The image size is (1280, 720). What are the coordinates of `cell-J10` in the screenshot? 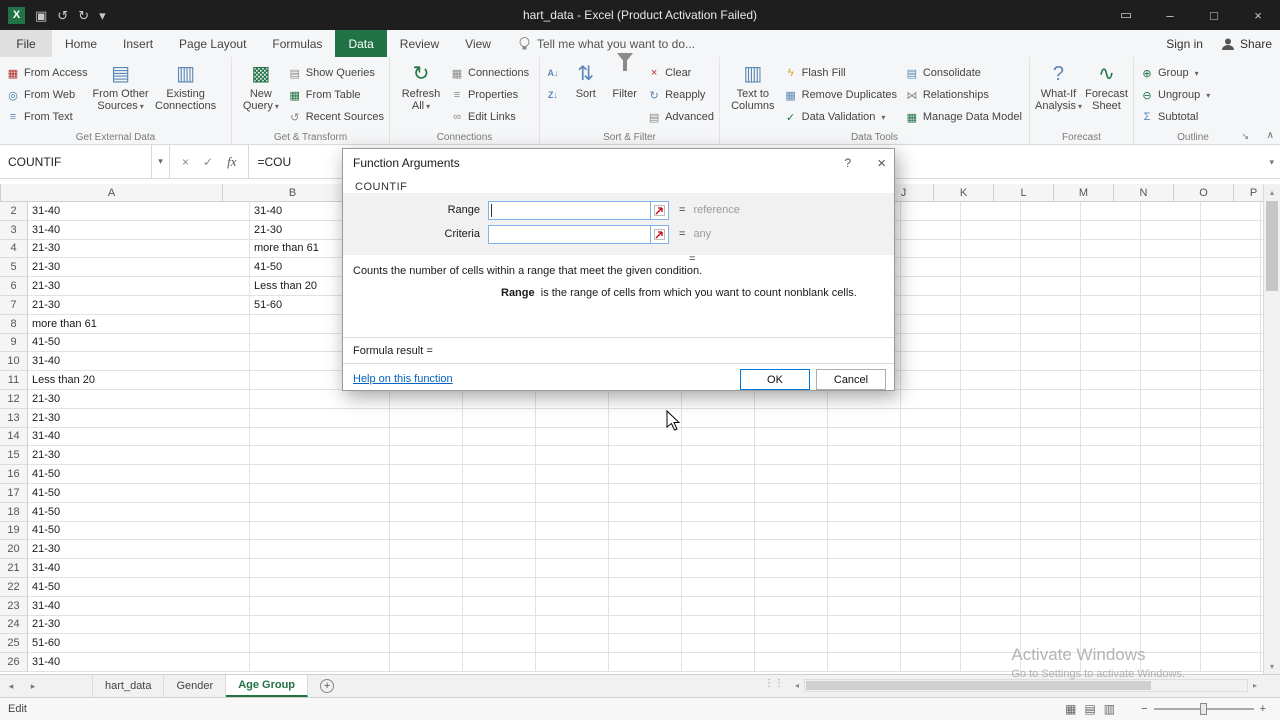 It's located at (931, 362).